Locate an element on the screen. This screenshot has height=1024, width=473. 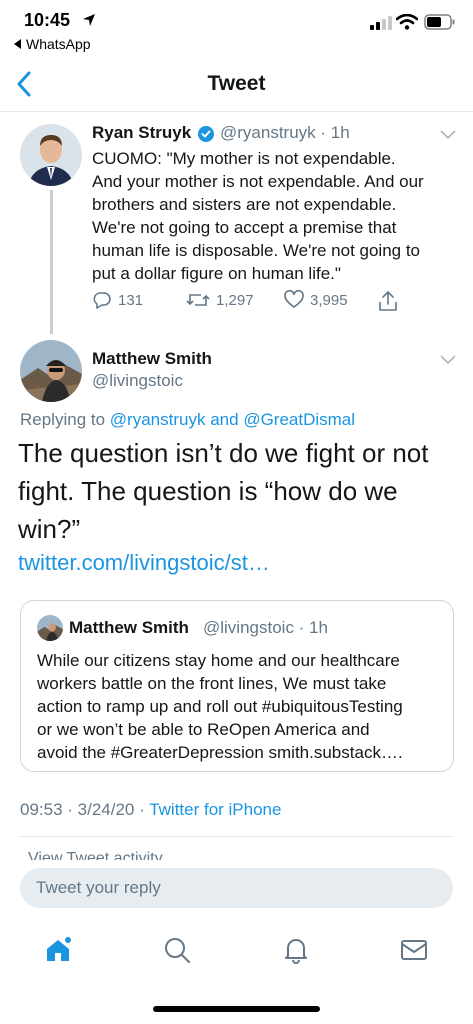
back-triangle-icon is located at coordinates (17, 44).